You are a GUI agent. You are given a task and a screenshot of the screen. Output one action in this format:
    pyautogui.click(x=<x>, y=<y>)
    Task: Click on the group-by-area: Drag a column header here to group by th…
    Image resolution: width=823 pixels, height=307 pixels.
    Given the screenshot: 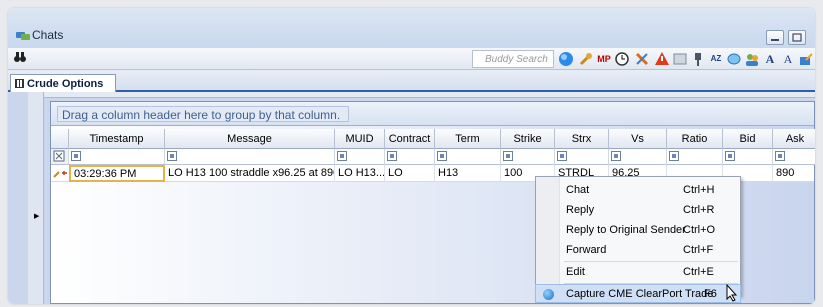 What is the action you would take?
    pyautogui.click(x=432, y=114)
    